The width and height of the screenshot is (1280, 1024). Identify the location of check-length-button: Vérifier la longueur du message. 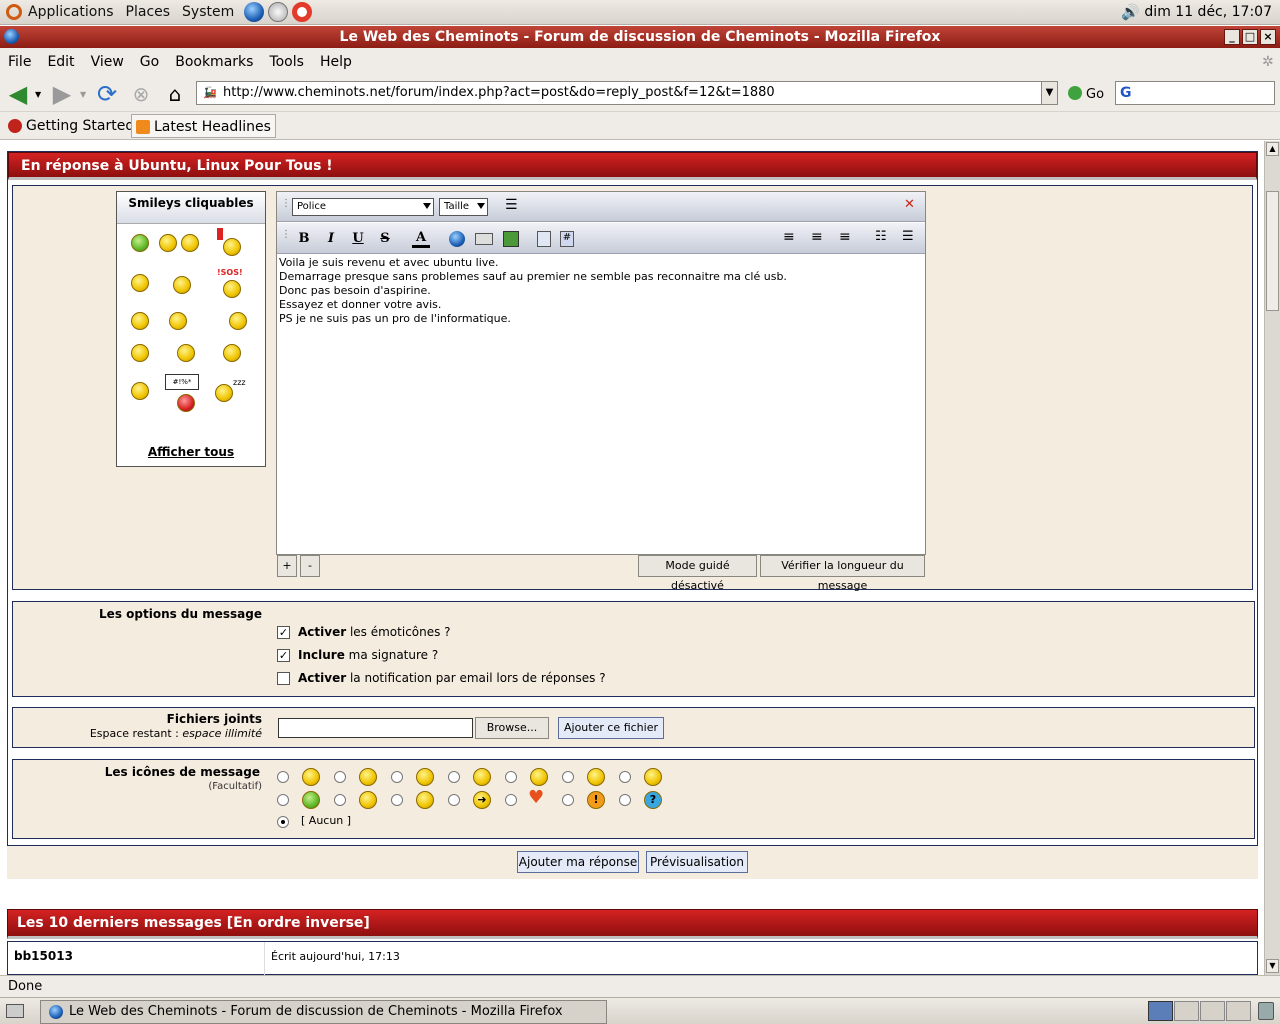
(842, 573).